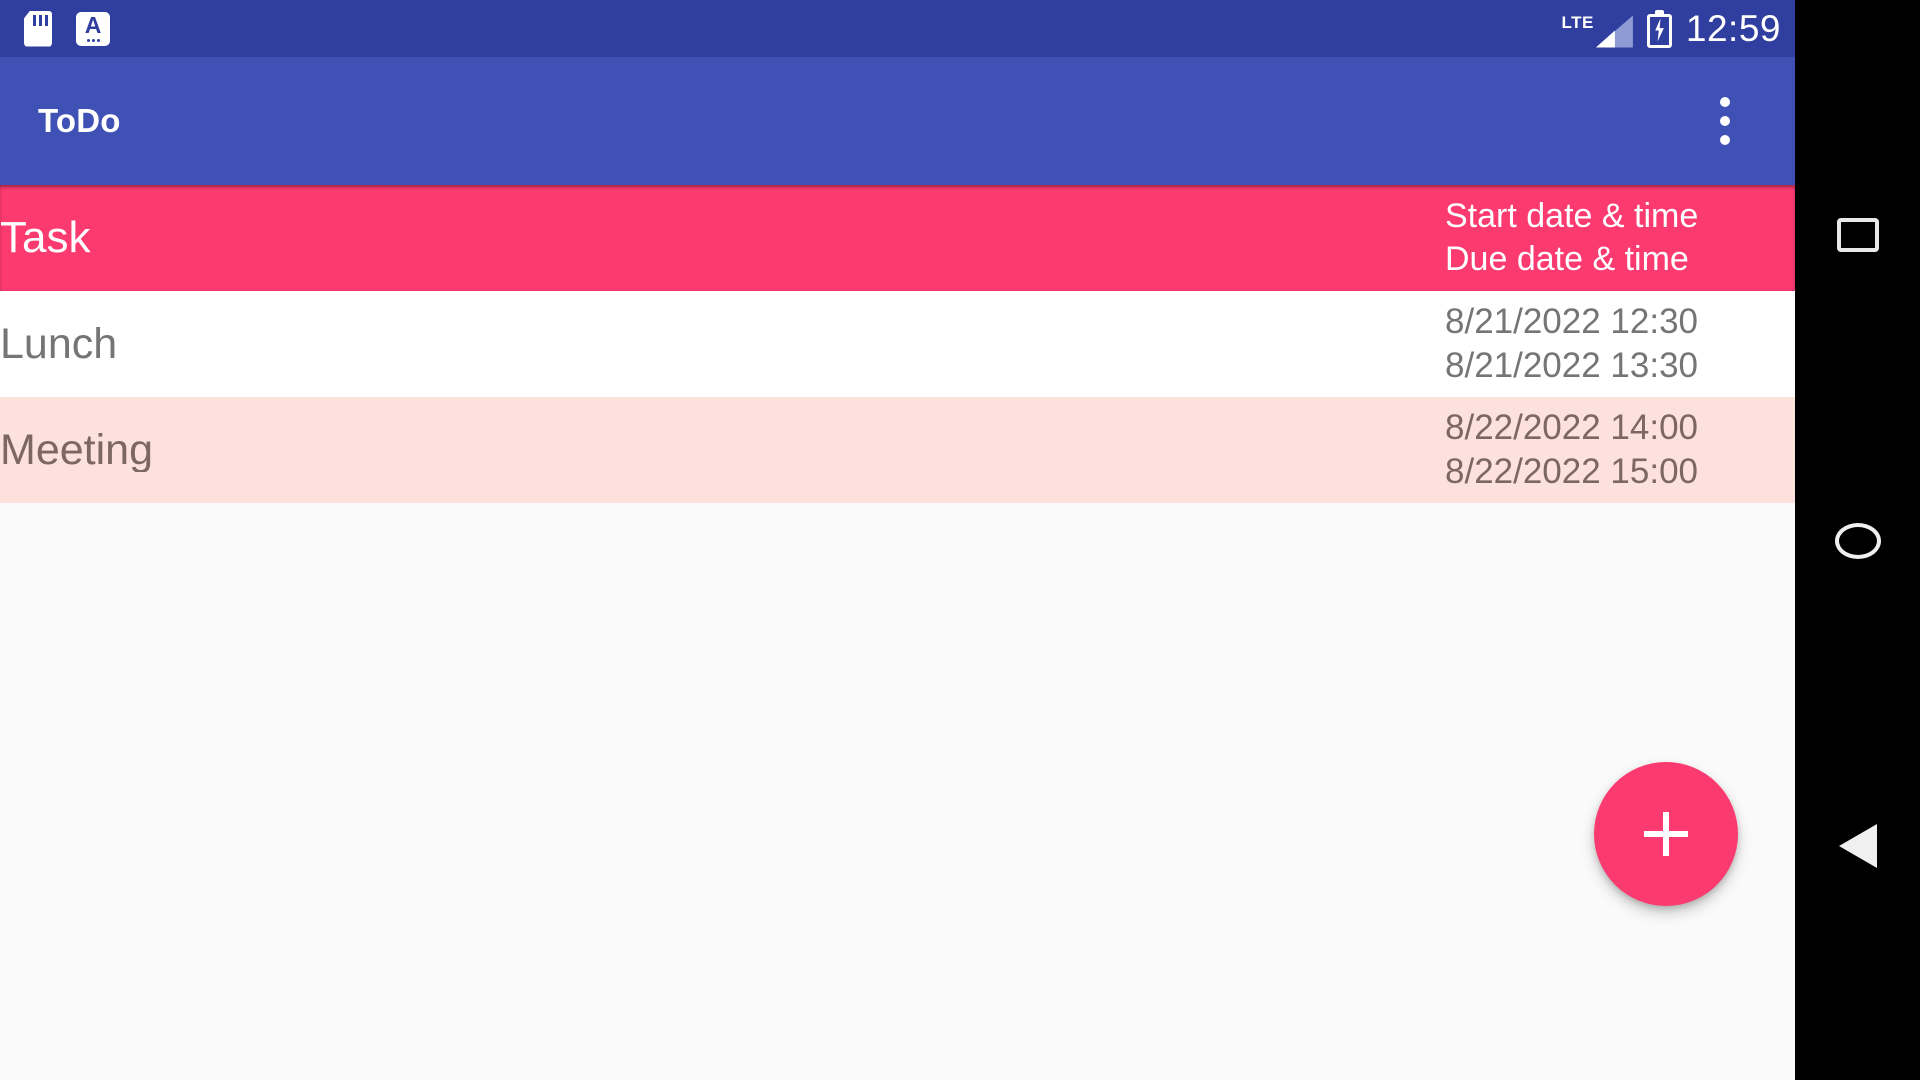 This screenshot has height=1080, width=1920. I want to click on back-button, so click(1857, 845).